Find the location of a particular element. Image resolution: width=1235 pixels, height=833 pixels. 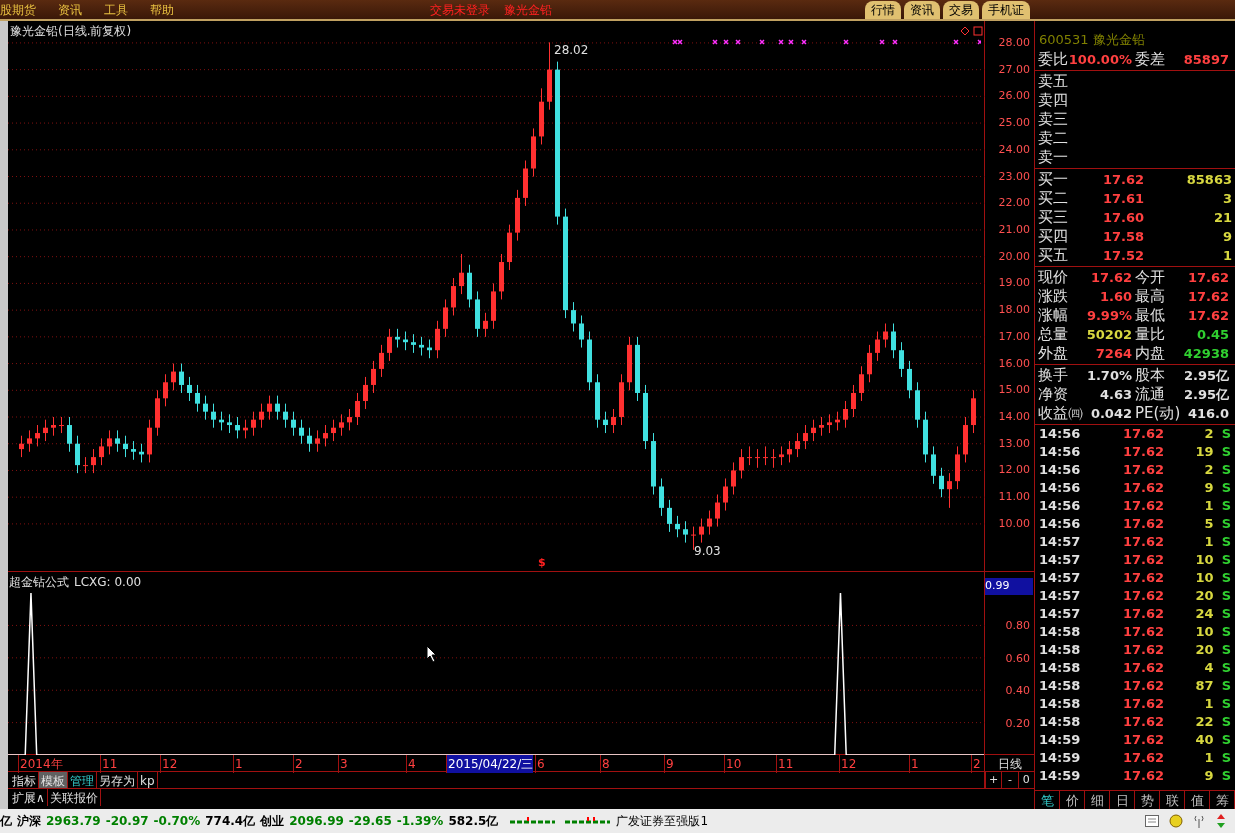

sub-tab: 扩展∧ is located at coordinates (29, 797).